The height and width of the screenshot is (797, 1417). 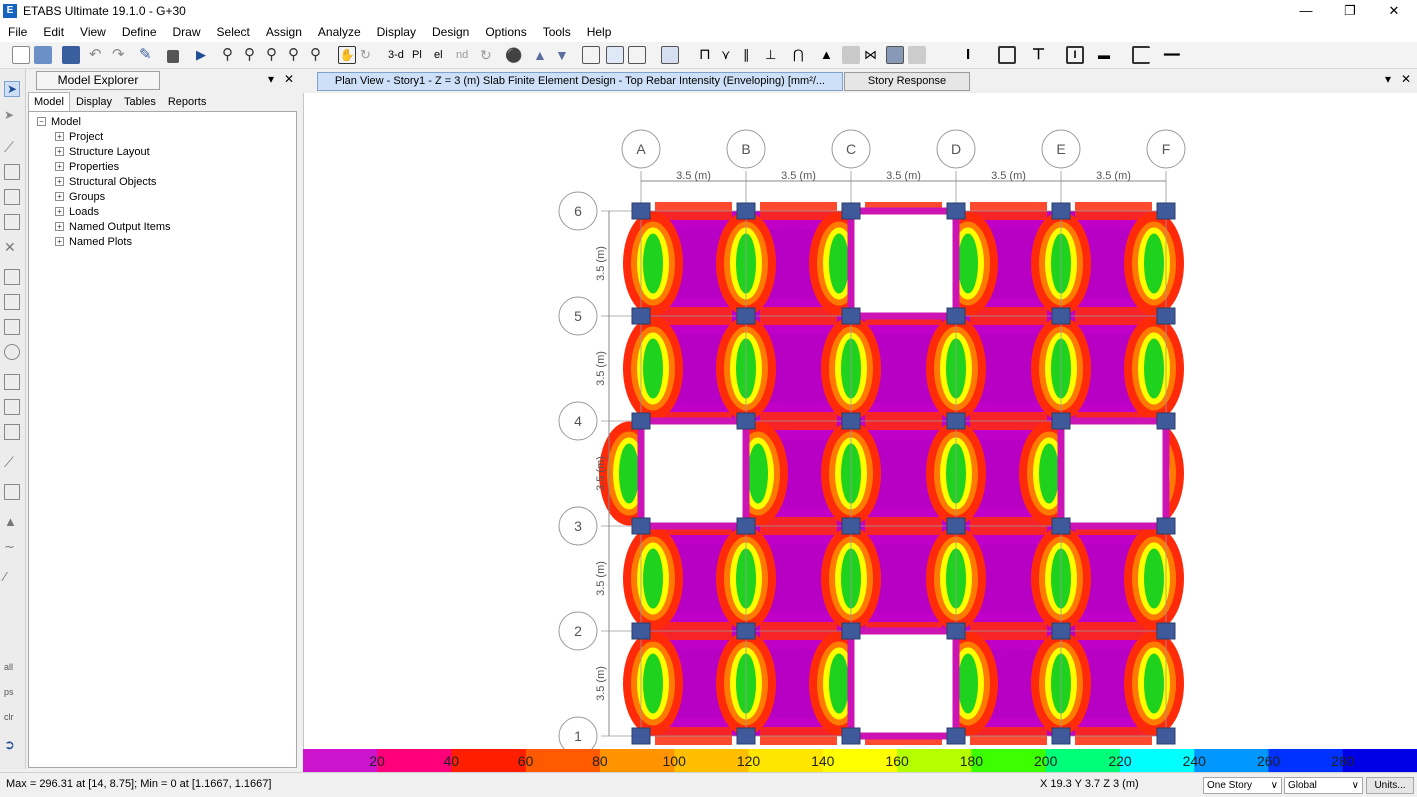 I want to click on perspective-icon: ⚫, so click(x=514, y=55).